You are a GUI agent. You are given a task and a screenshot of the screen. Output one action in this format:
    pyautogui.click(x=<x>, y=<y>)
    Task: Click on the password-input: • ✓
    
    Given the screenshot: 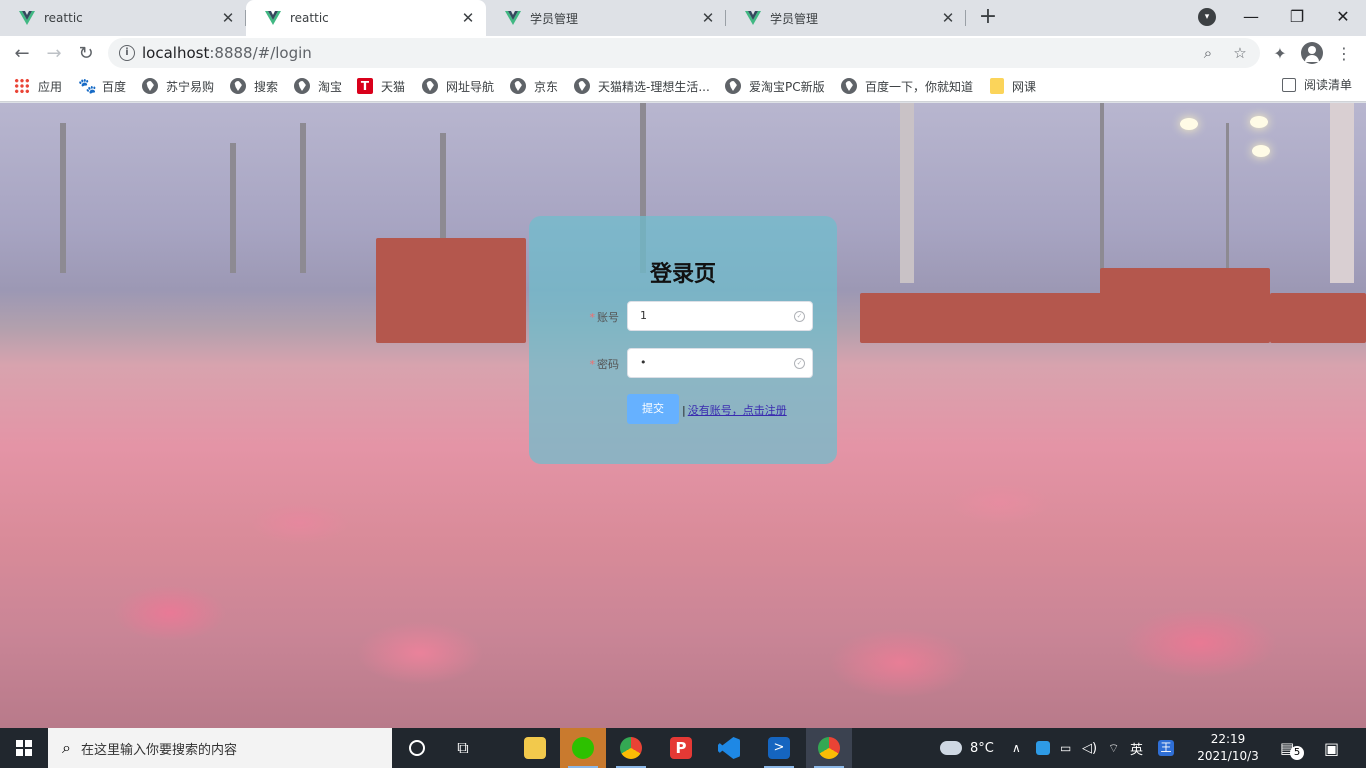 What is the action you would take?
    pyautogui.click(x=720, y=363)
    